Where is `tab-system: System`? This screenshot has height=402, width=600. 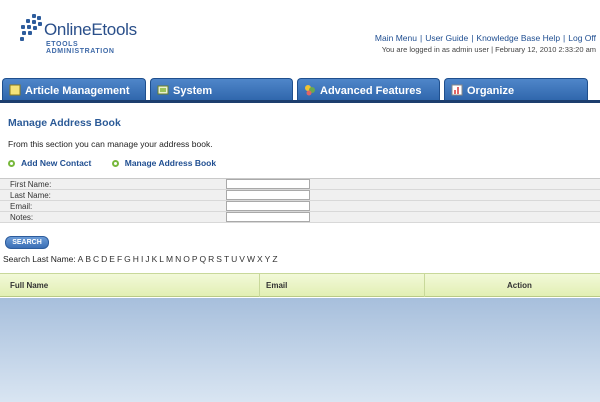 tab-system: System is located at coordinates (221, 90).